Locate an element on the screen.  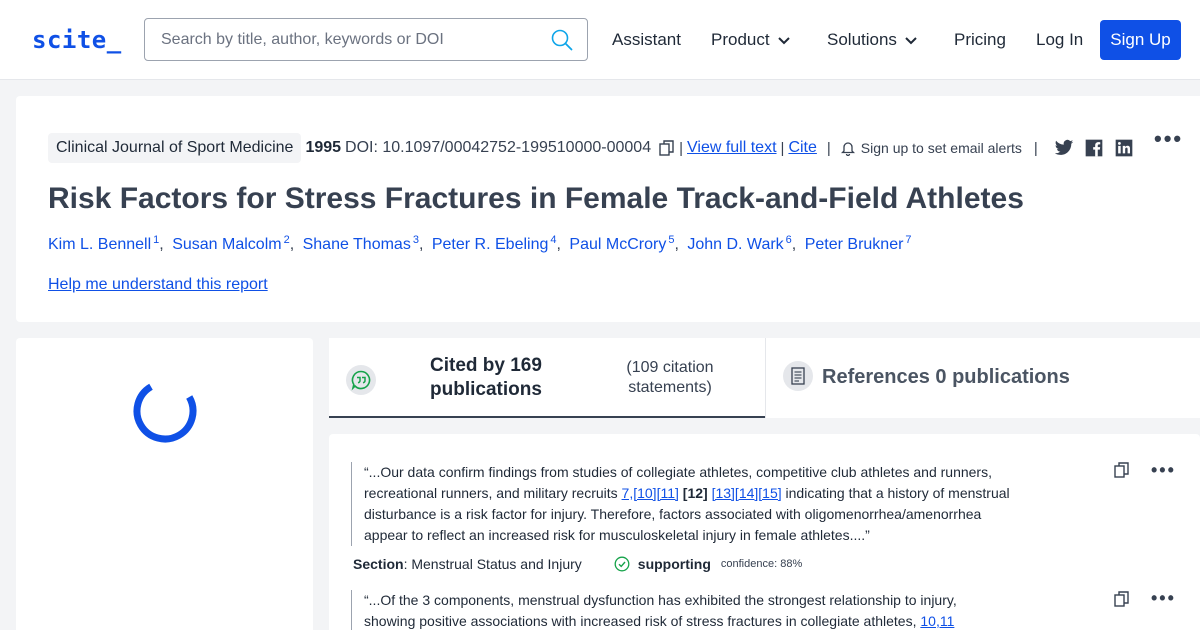
author: Kim L. Bennell 1 is located at coordinates (103, 243).